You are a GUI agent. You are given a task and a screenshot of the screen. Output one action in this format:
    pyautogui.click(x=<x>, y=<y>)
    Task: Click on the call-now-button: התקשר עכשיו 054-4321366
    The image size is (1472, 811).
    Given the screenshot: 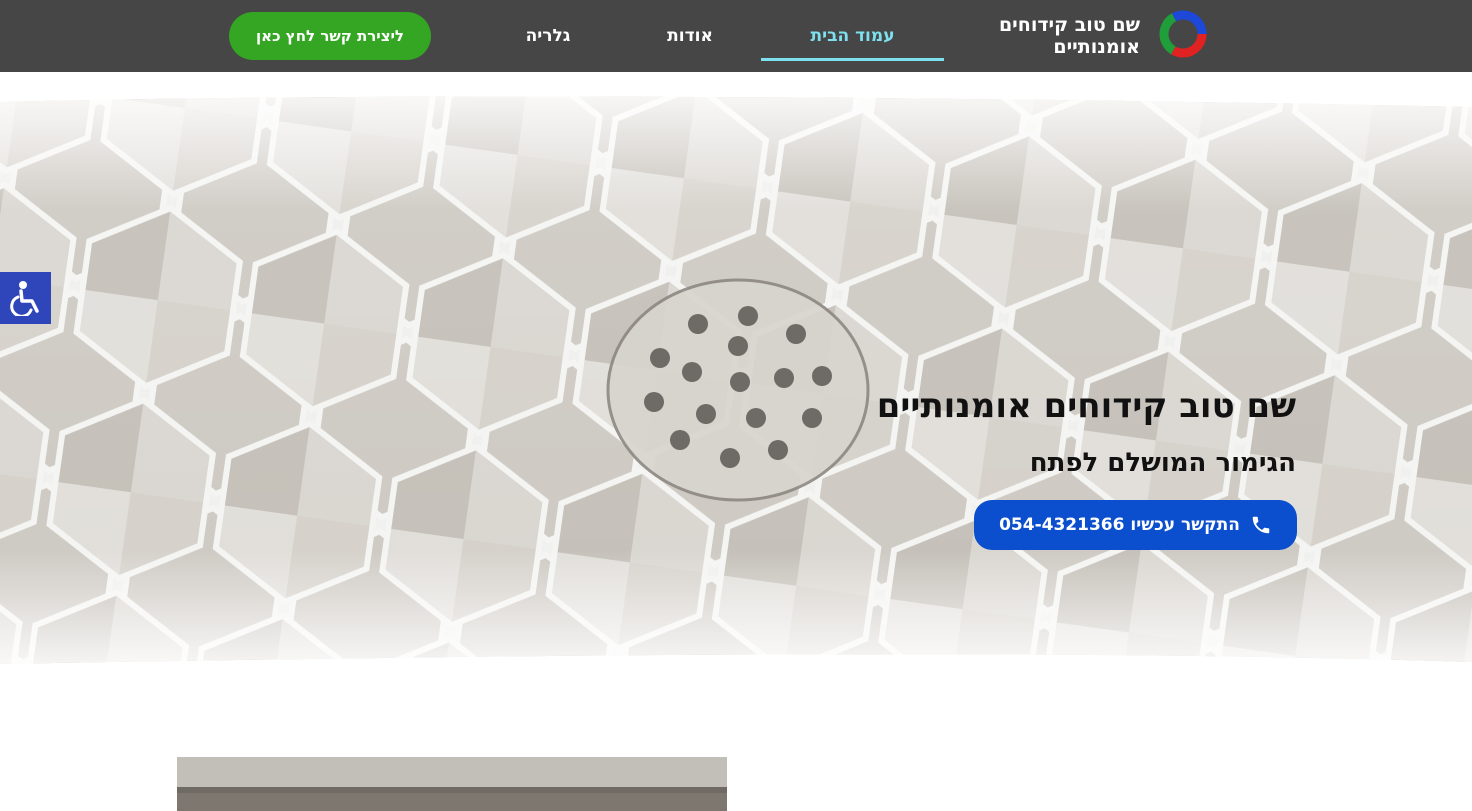 What is the action you would take?
    pyautogui.click(x=1135, y=525)
    